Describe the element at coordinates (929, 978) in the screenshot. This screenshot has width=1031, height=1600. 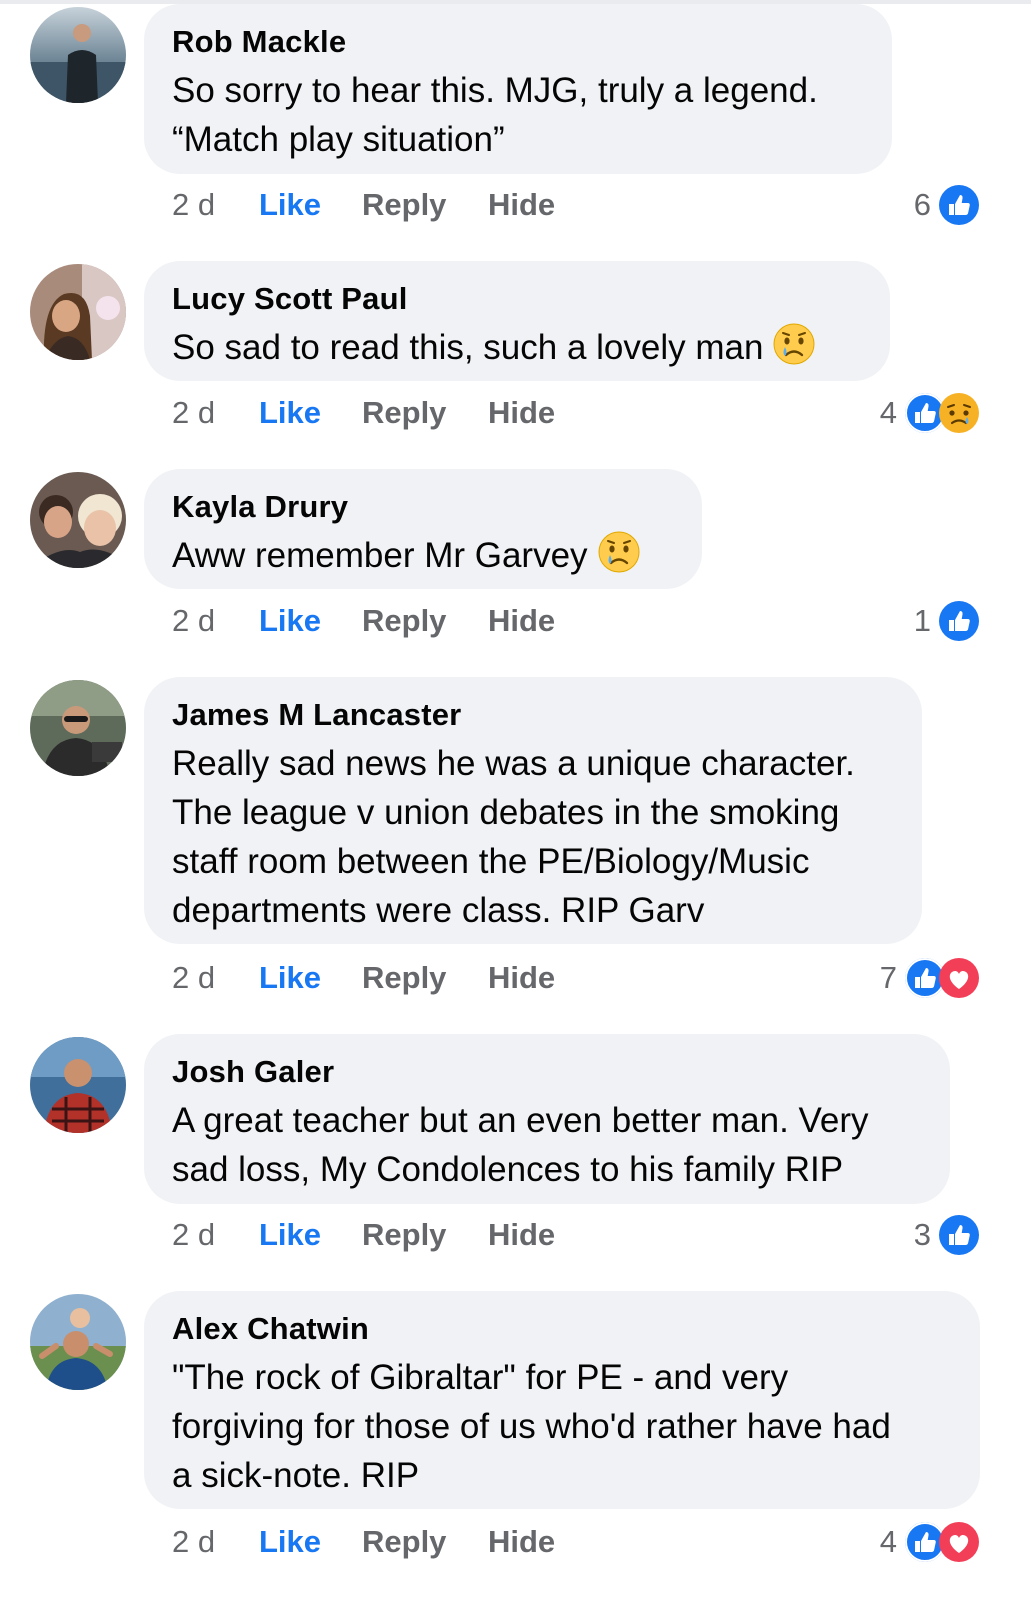
I see `reaction-summary: 7` at that location.